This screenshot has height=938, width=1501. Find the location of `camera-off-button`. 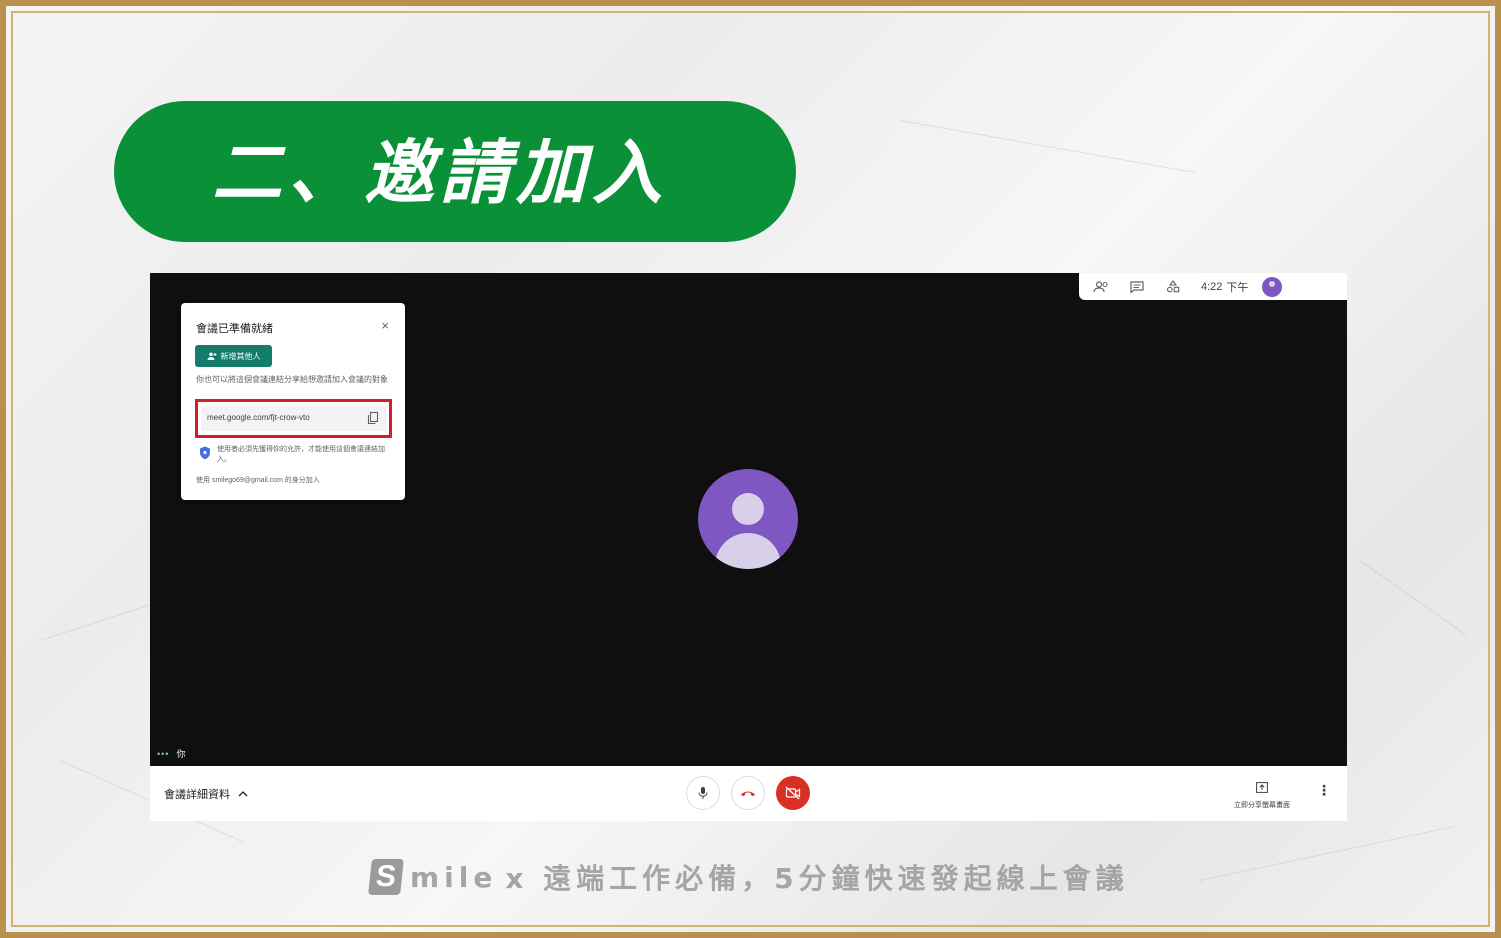

camera-off-button is located at coordinates (793, 793).